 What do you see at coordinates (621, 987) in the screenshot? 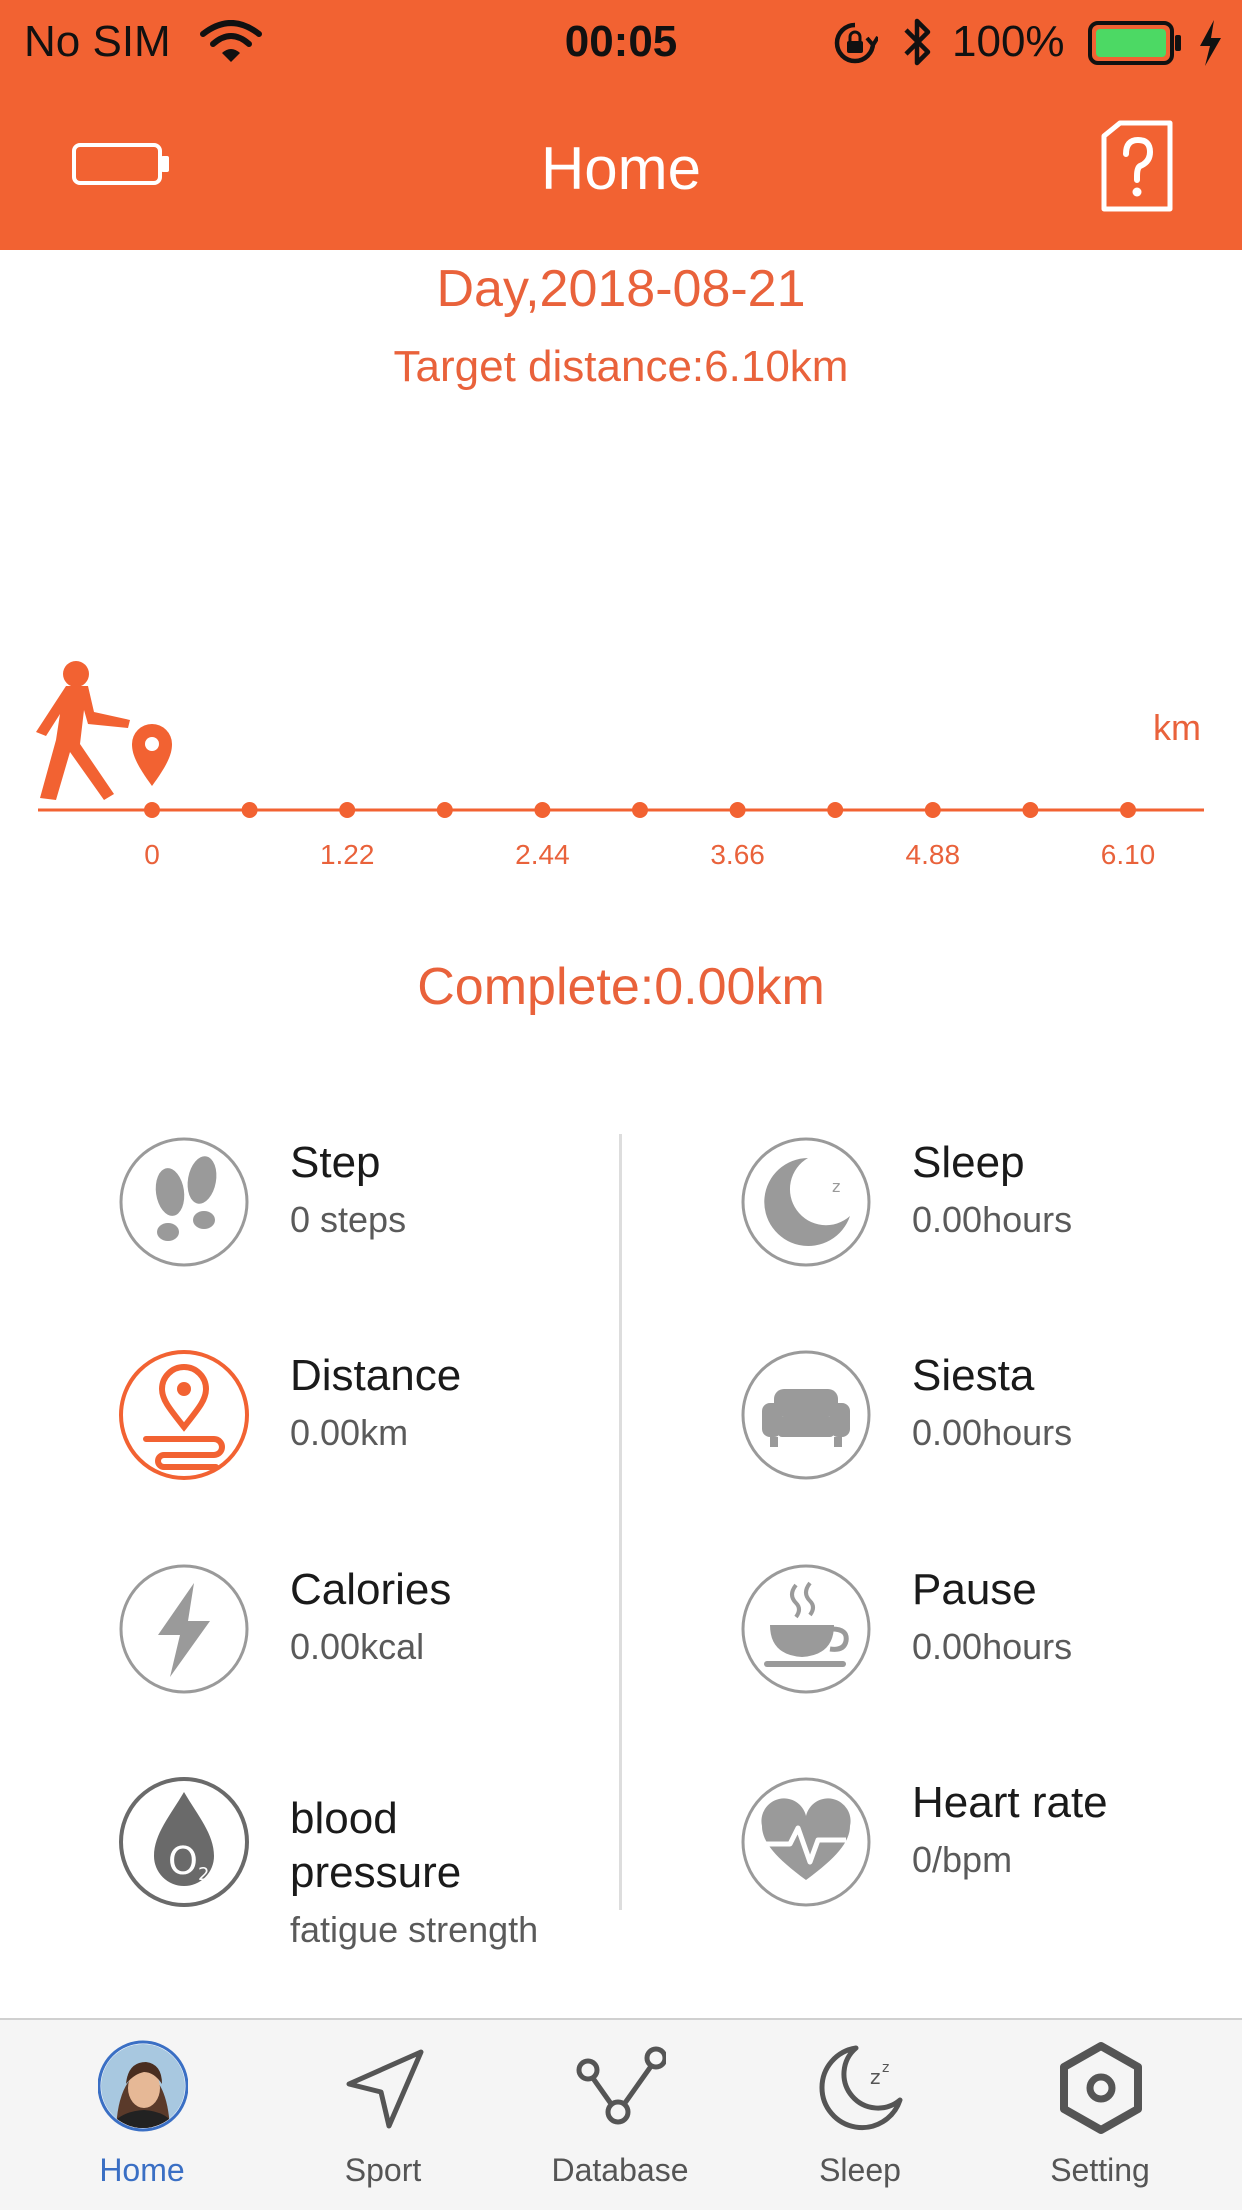
I see `complete-distance-label: Complete:0.00km` at bounding box center [621, 987].